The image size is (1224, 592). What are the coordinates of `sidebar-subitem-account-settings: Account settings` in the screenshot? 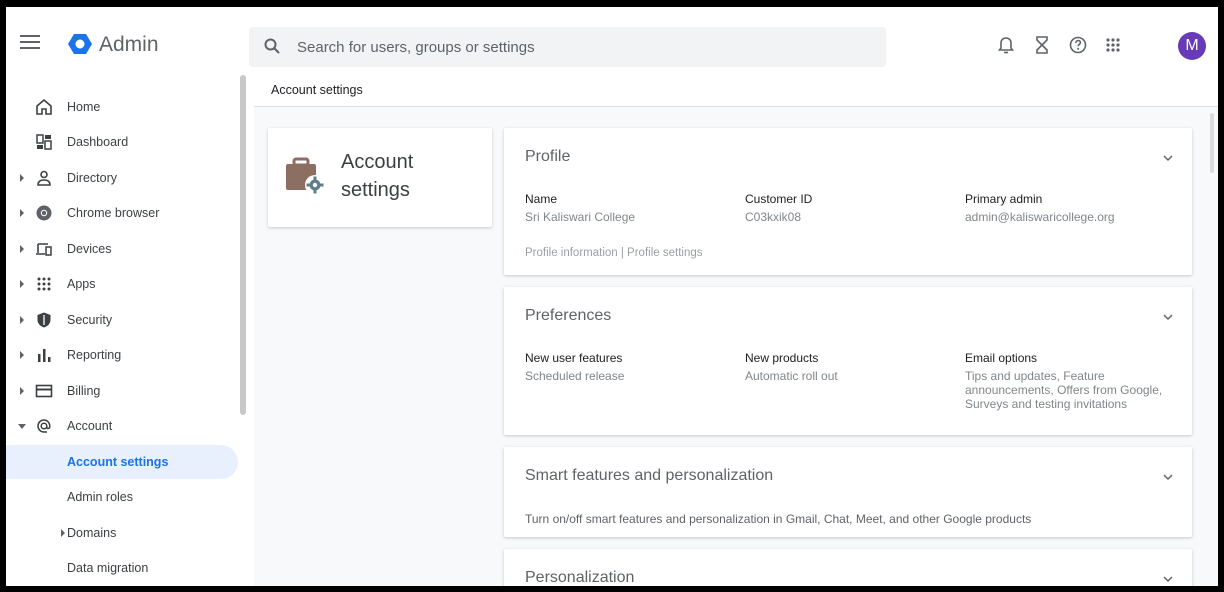 It's located at (122, 462).